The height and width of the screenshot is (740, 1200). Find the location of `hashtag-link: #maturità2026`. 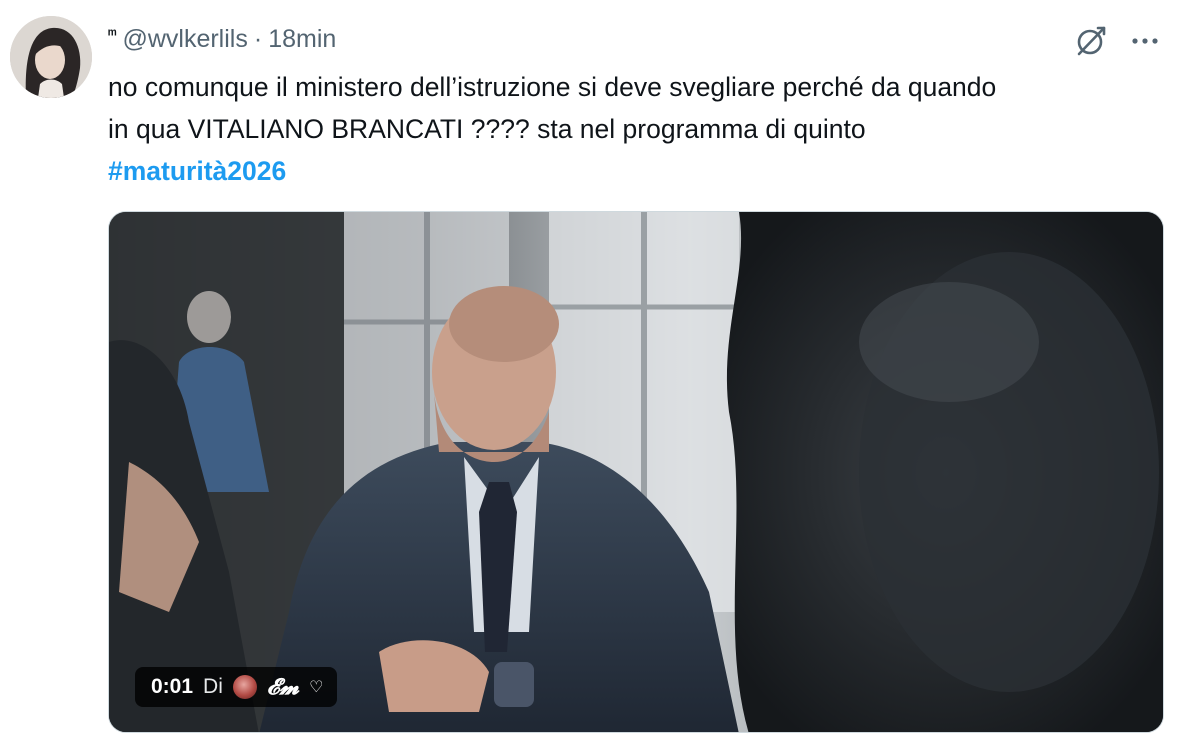

hashtag-link: #maturità2026 is located at coordinates (643, 171).